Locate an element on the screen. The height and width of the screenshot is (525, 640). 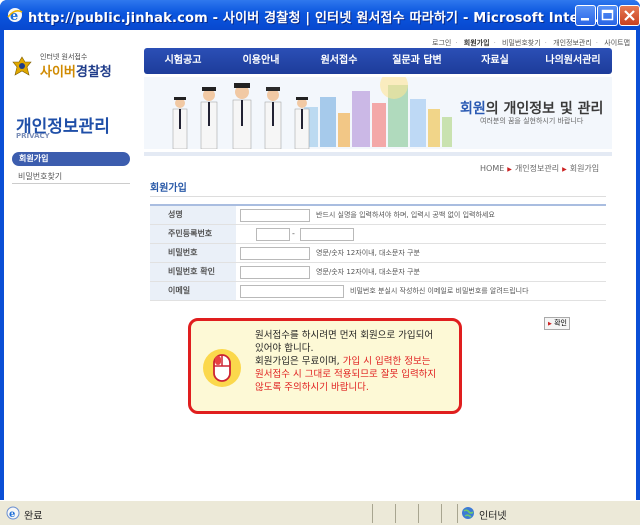
security-zone-text: 인터넷 is located at coordinates (493, 516).